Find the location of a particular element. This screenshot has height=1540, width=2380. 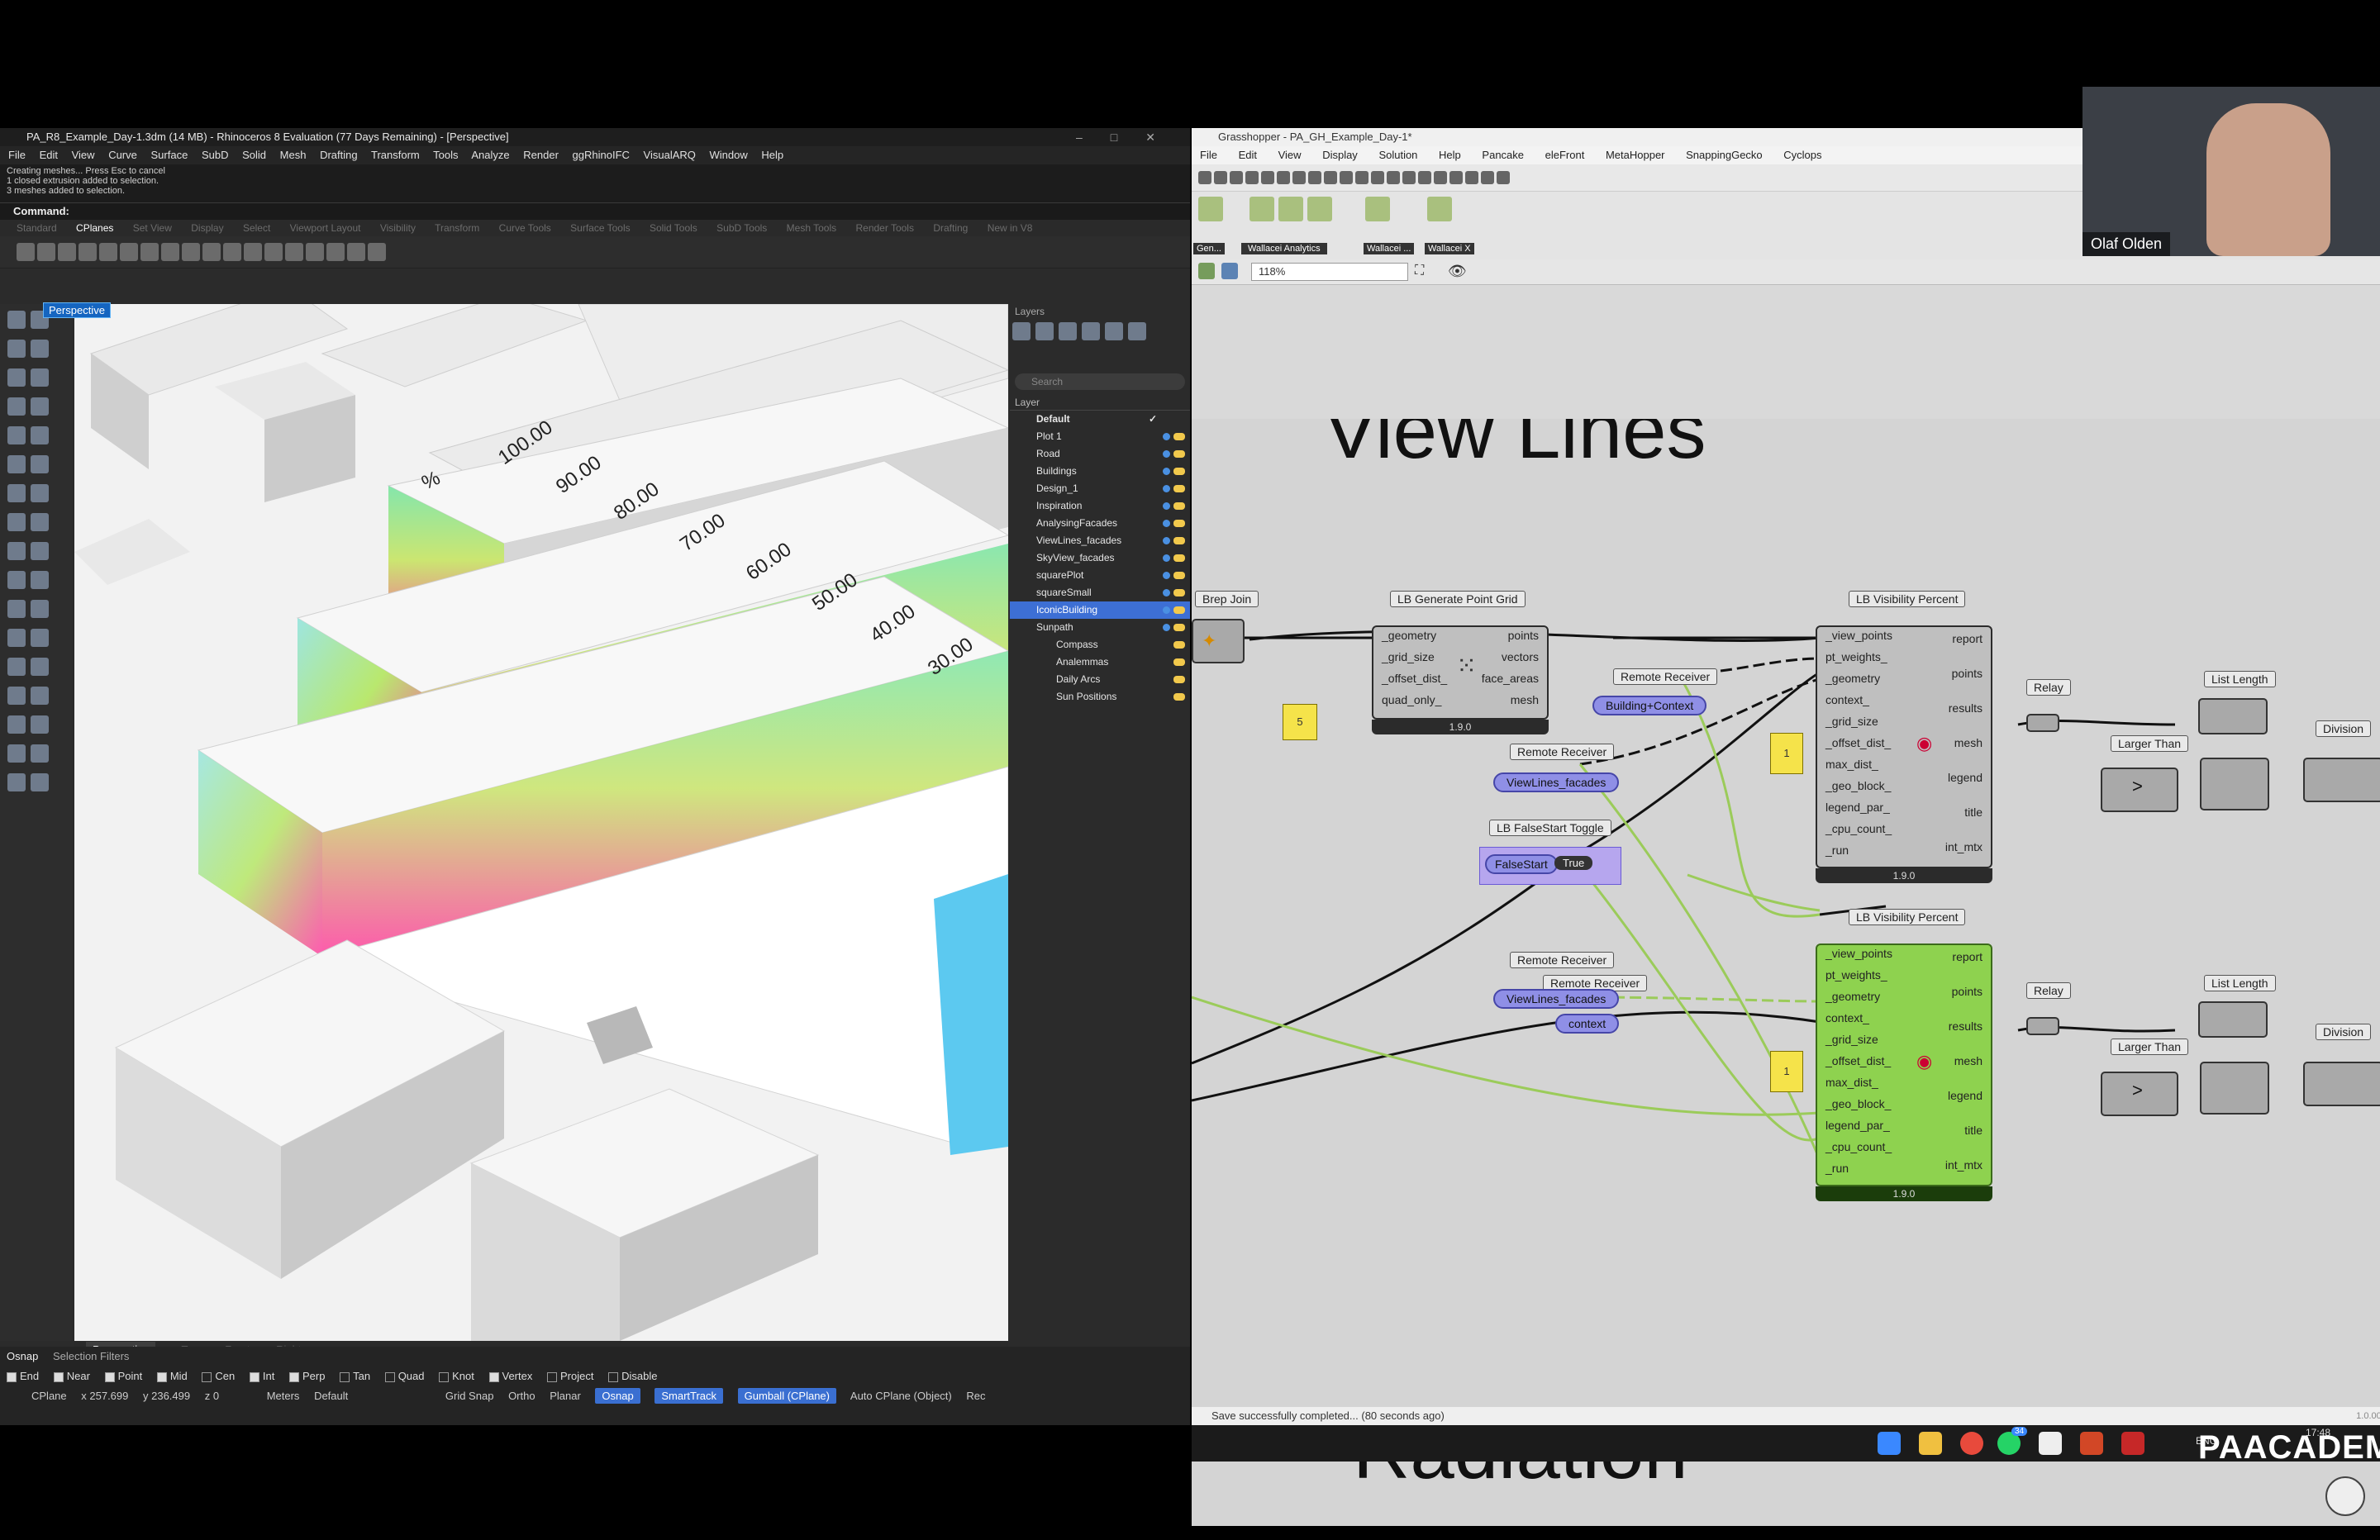

window-controls: –□✕ is located at coordinates (1129, 137).